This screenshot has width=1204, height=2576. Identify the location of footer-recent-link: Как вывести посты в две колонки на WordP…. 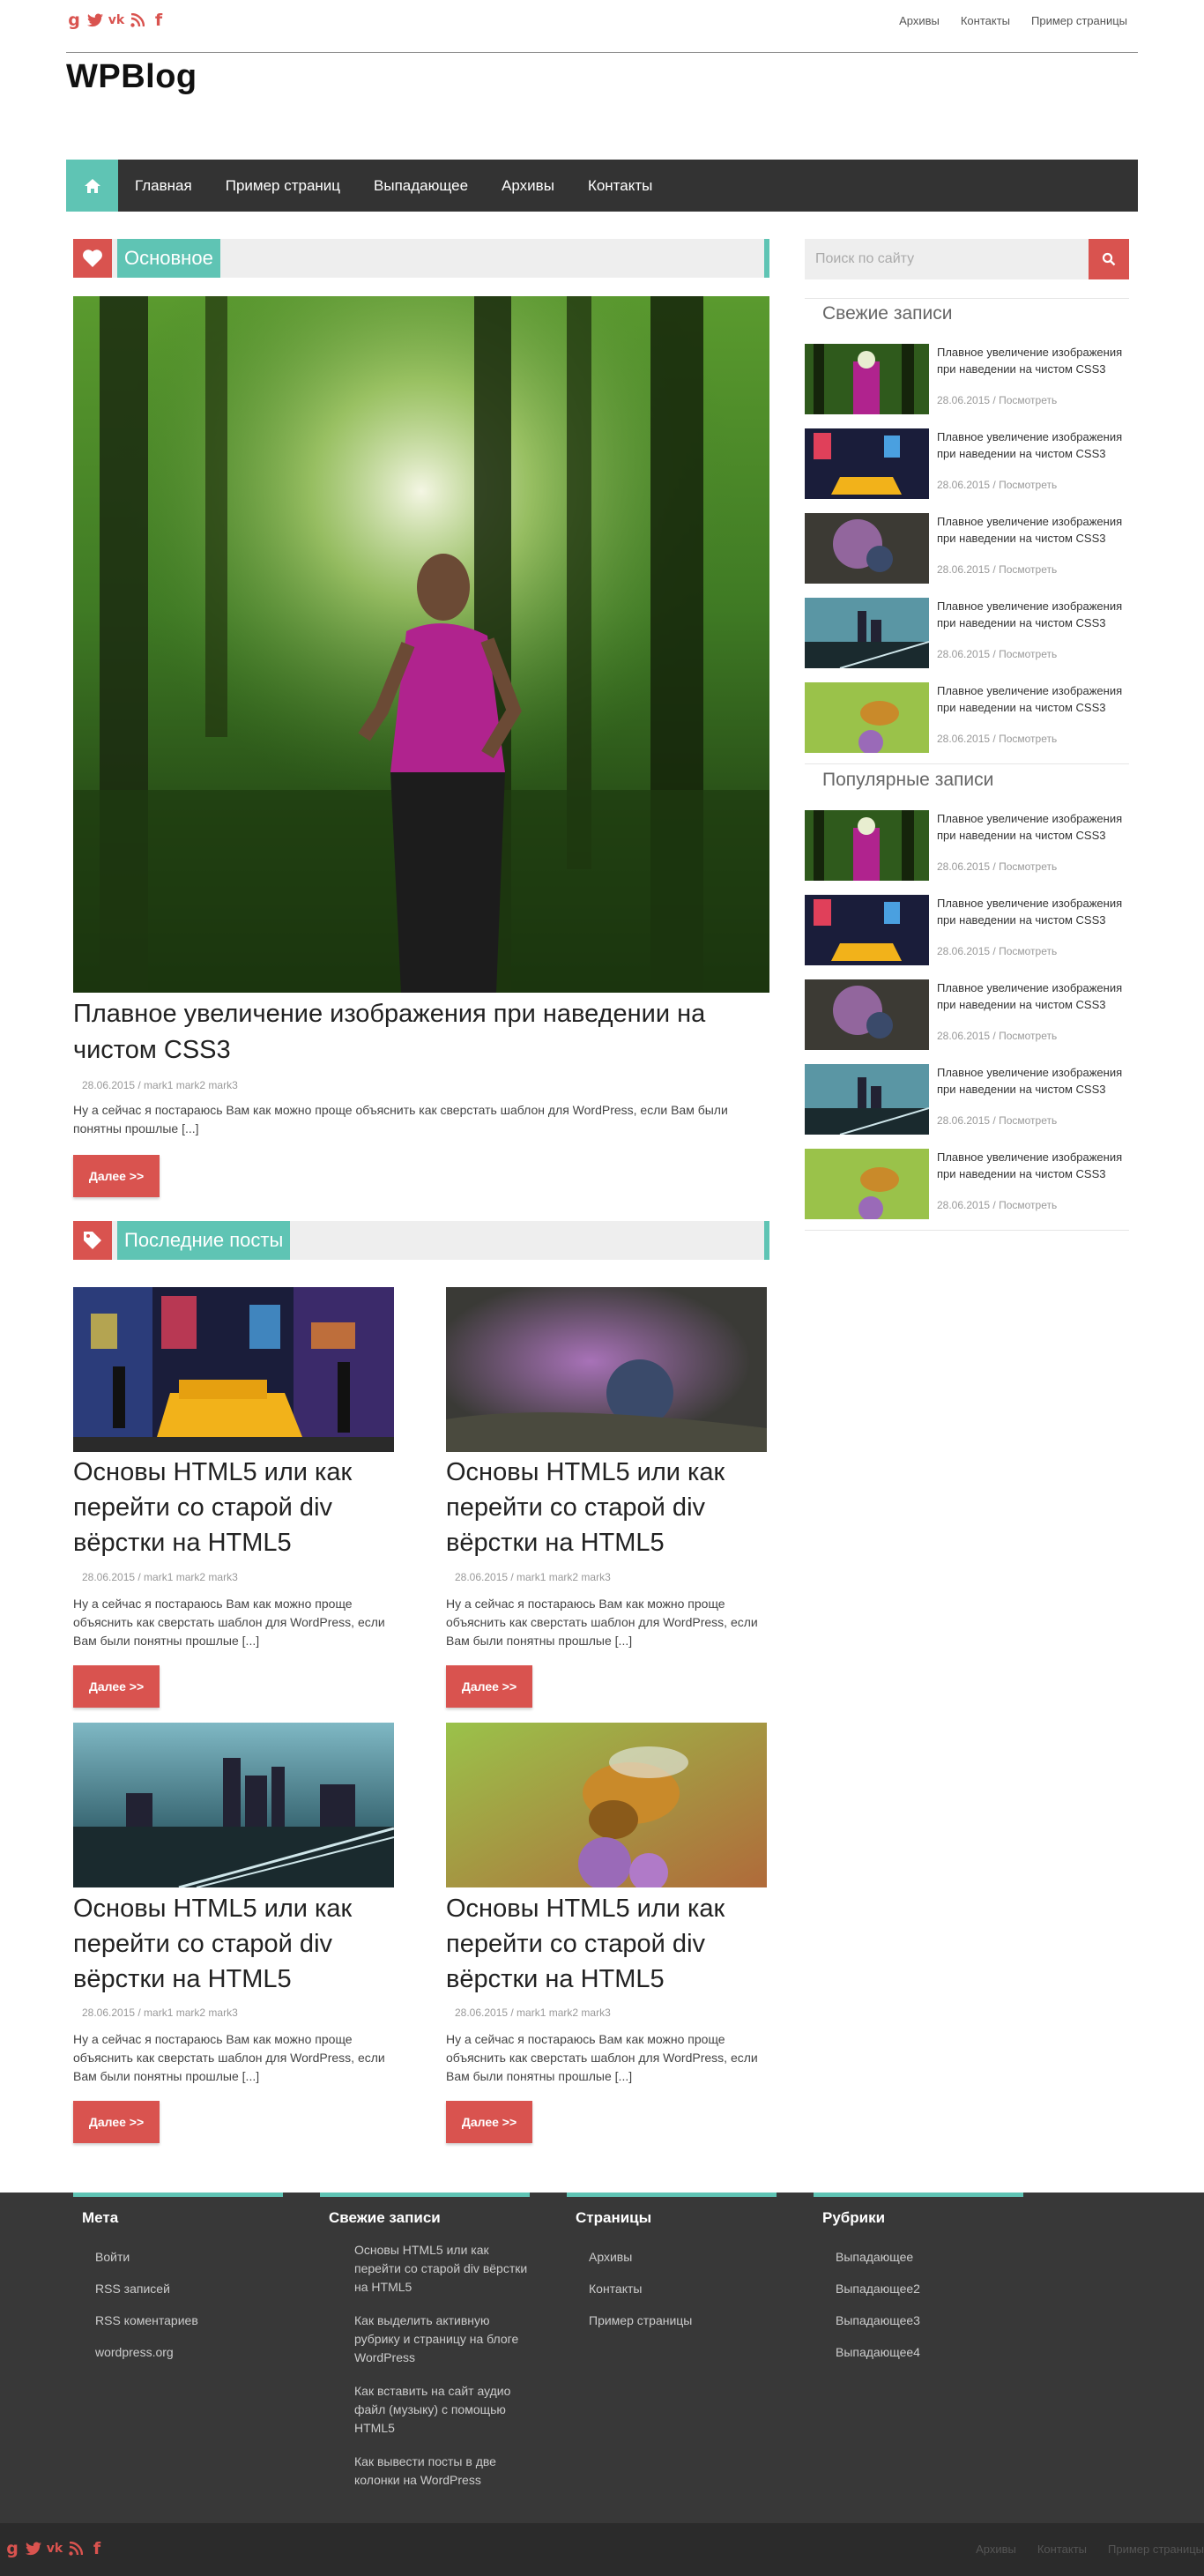
(425, 2471).